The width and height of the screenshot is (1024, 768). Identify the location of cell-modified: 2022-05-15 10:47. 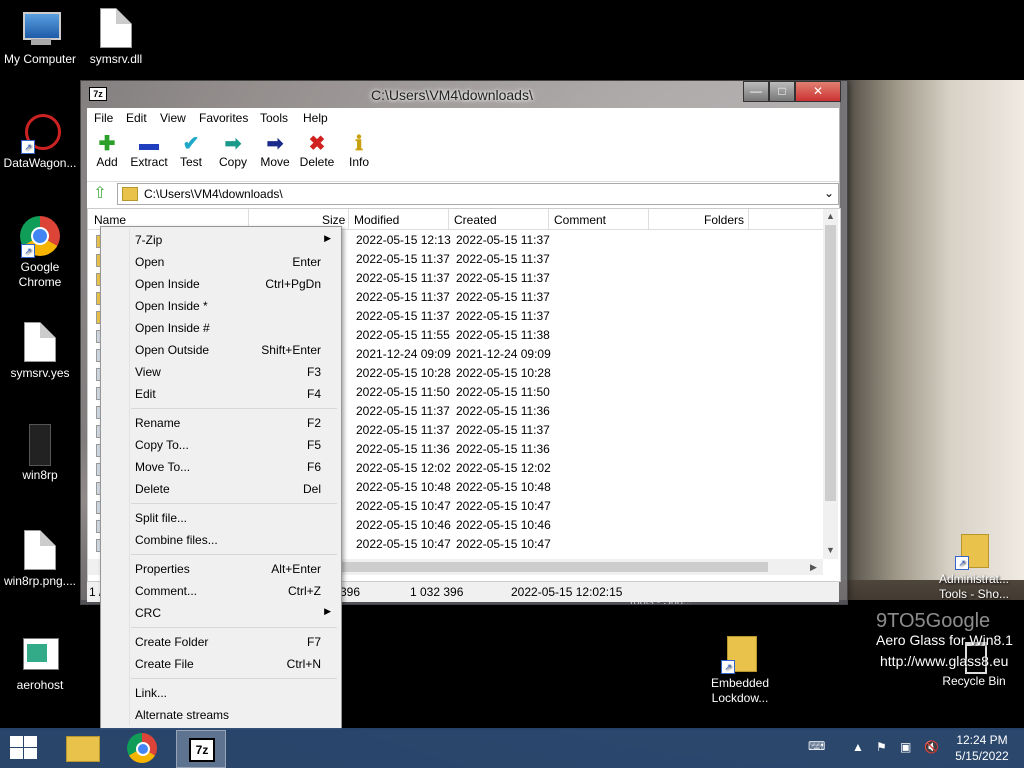
(403, 506).